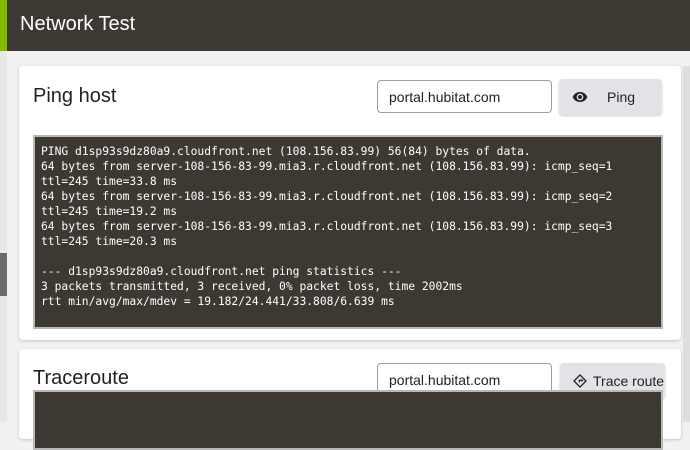 The width and height of the screenshot is (690, 450). Describe the element at coordinates (81, 378) in the screenshot. I see `traceroute-card-title: Traceroute` at that location.